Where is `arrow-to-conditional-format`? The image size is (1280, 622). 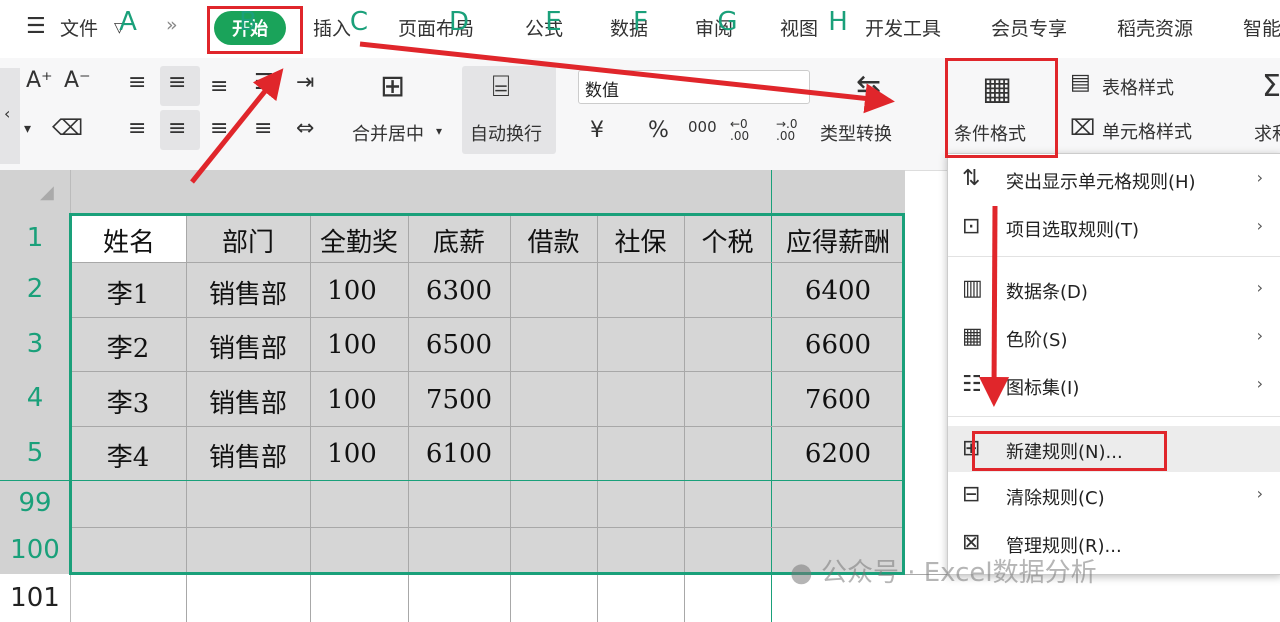
arrow-to-conditional-format is located at coordinates (627, 77).